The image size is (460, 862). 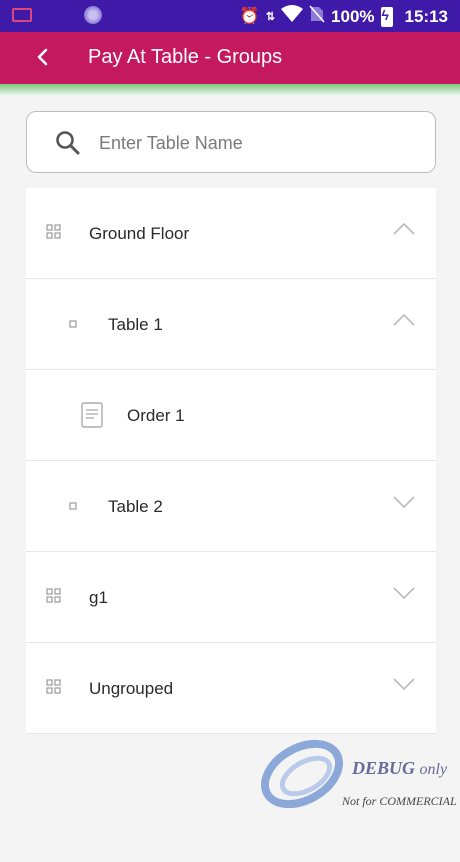 I want to click on watermark-logo-icon, so click(x=302, y=774).